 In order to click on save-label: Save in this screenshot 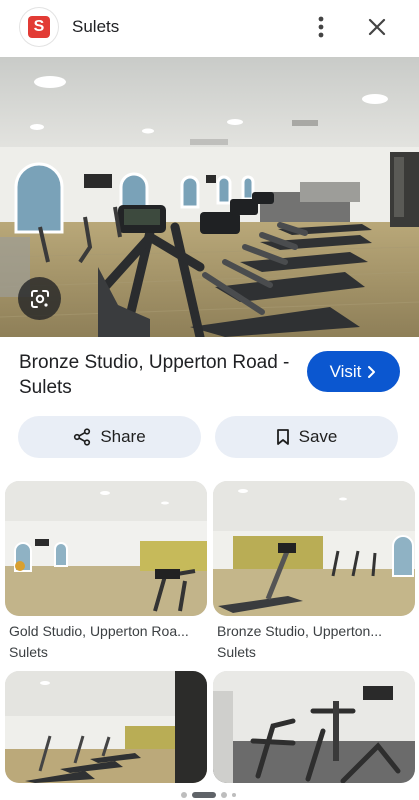, I will do `click(318, 436)`.